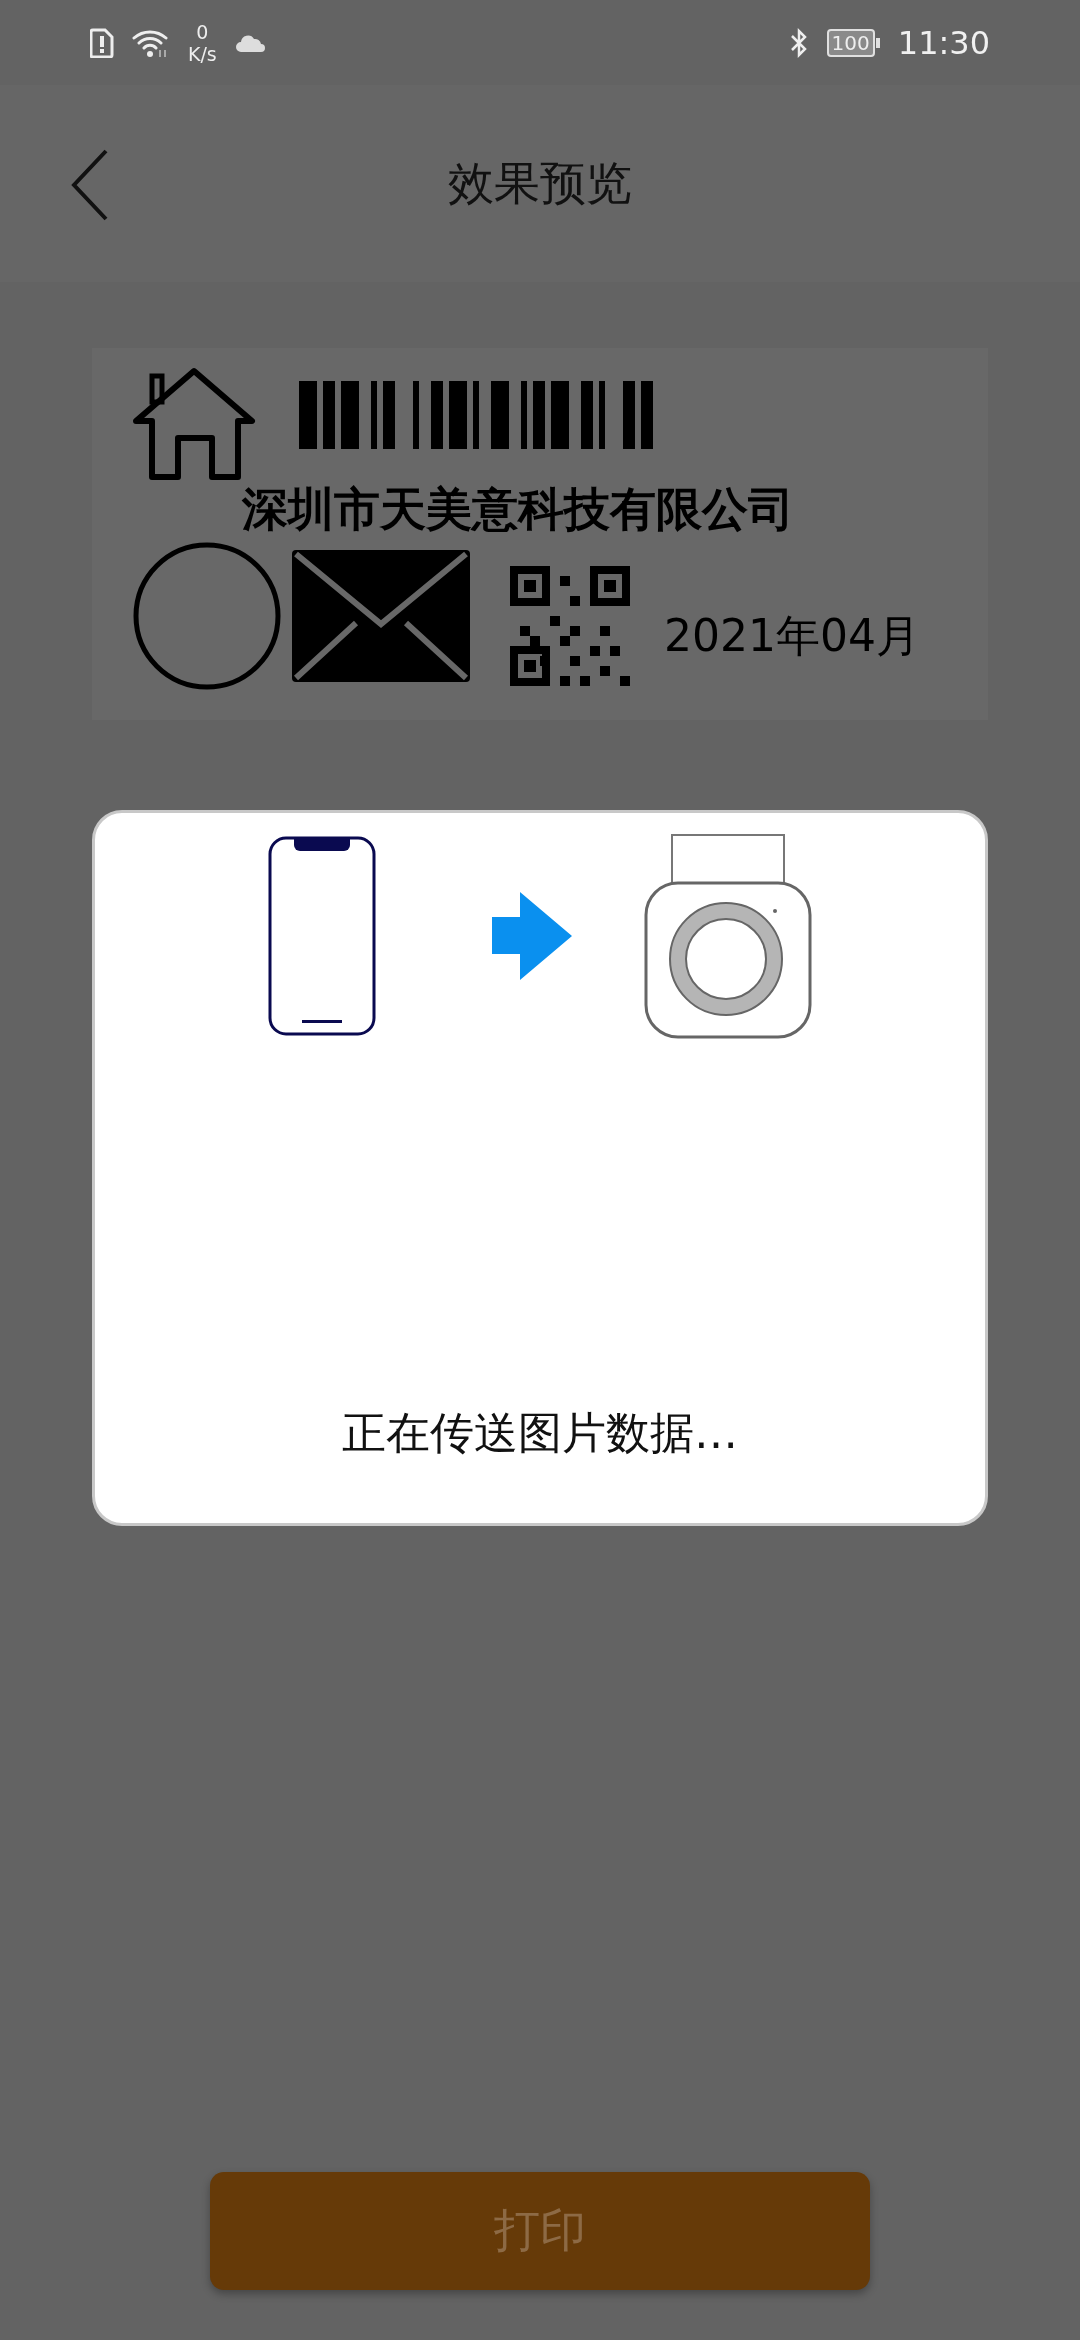 The height and width of the screenshot is (2340, 1080). Describe the element at coordinates (381, 616) in the screenshot. I see `envelope-icon` at that location.